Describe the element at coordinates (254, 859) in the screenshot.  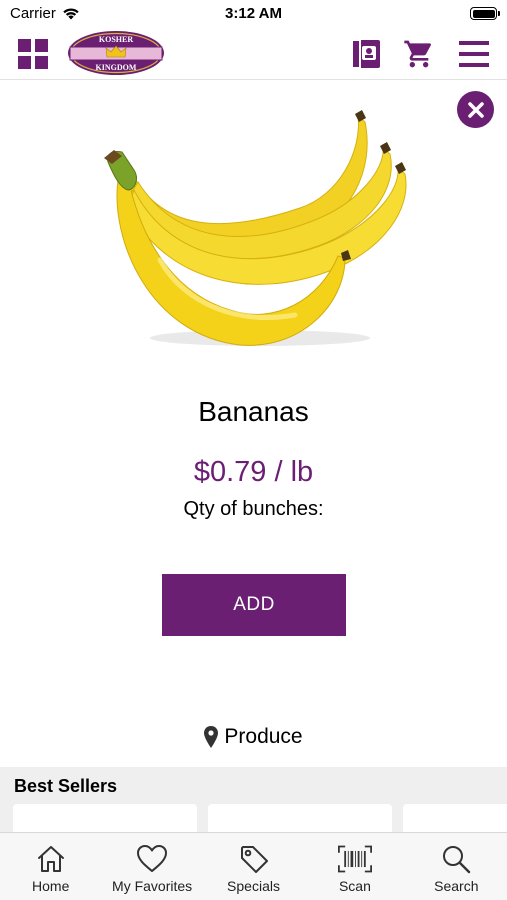
I see `tag-icon` at that location.